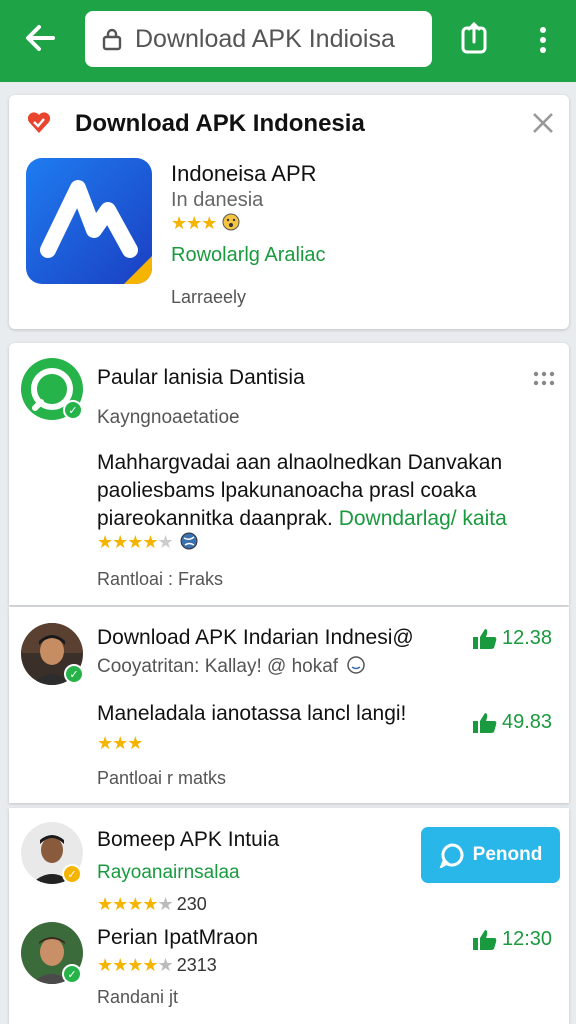 This screenshot has width=576, height=1024. Describe the element at coordinates (162, 778) in the screenshot. I see `comment-footer-text: Pantloai r matks` at that location.